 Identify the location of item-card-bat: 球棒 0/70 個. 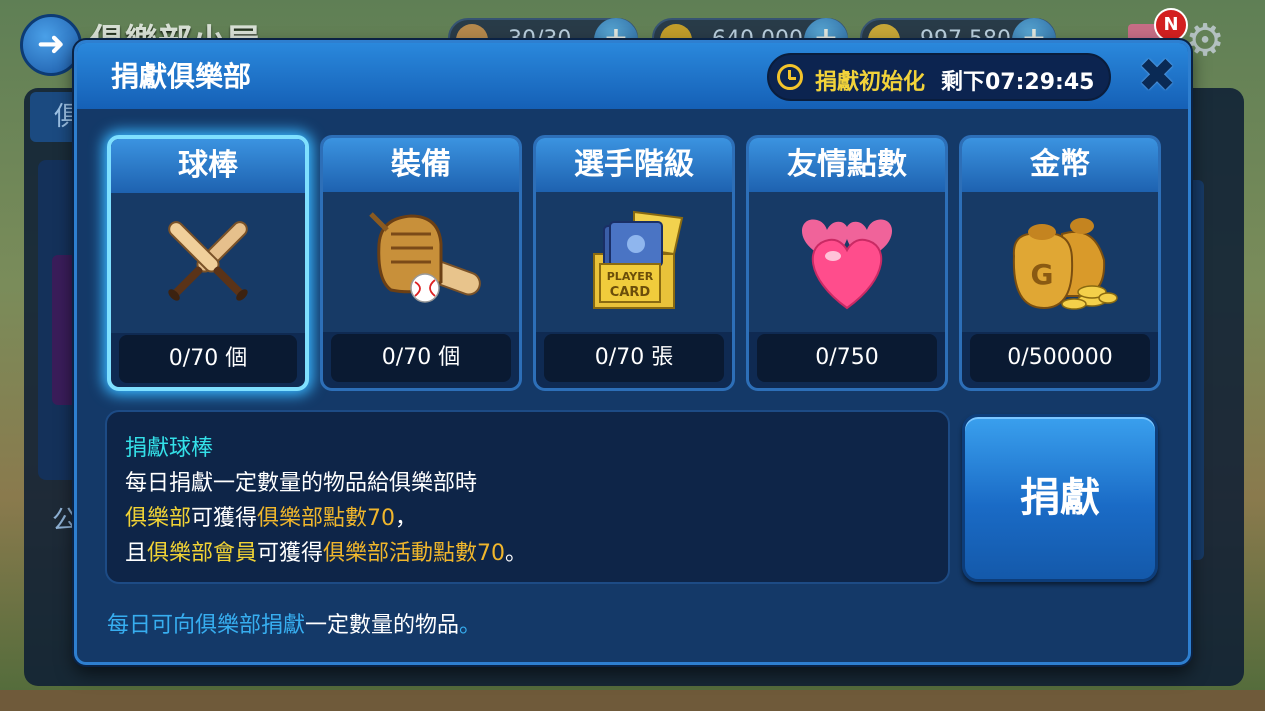
(208, 263).